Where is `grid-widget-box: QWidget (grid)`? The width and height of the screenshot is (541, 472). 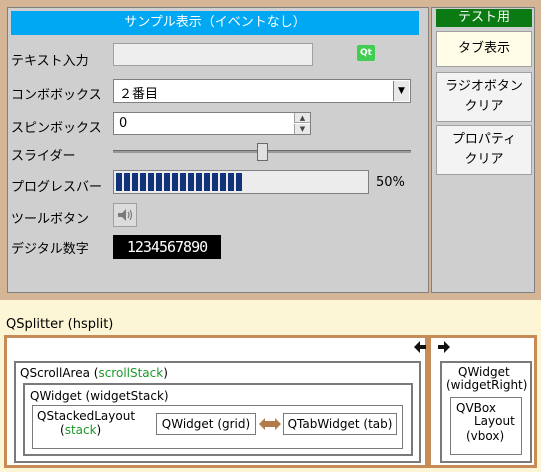
grid-widget-box: QWidget (grid) is located at coordinates (206, 424).